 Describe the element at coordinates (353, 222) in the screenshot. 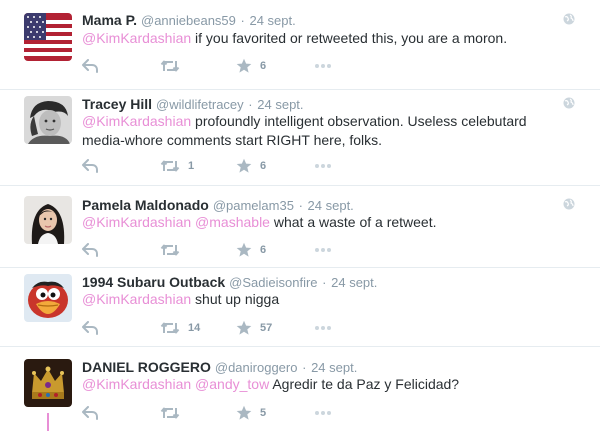

I see `tweet-body: what a waste of a retweet.` at that location.